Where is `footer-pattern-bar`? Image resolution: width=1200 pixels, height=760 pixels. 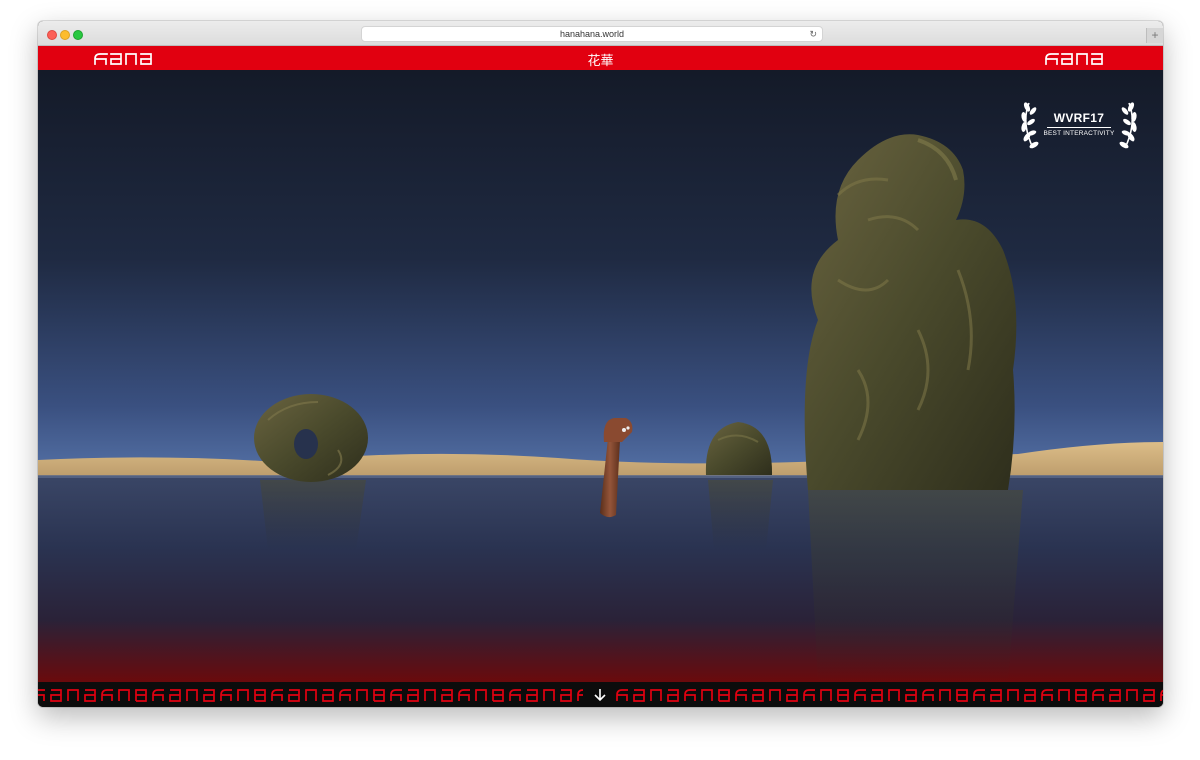 footer-pattern-bar is located at coordinates (600, 694).